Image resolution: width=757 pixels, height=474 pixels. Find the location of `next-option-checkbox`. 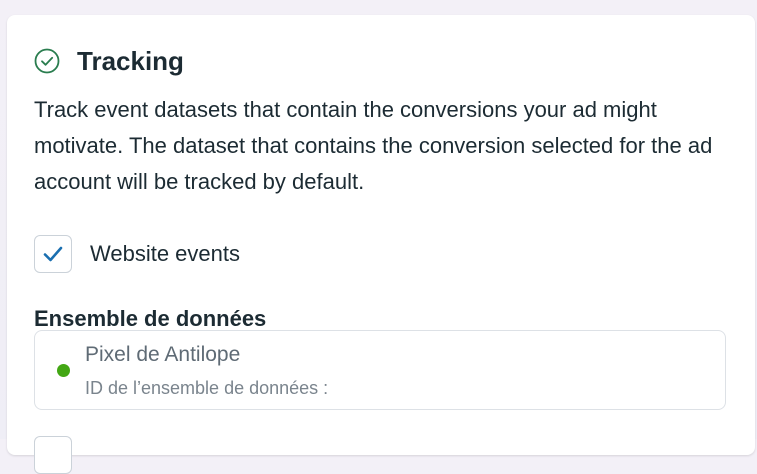

next-option-checkbox is located at coordinates (53, 455).